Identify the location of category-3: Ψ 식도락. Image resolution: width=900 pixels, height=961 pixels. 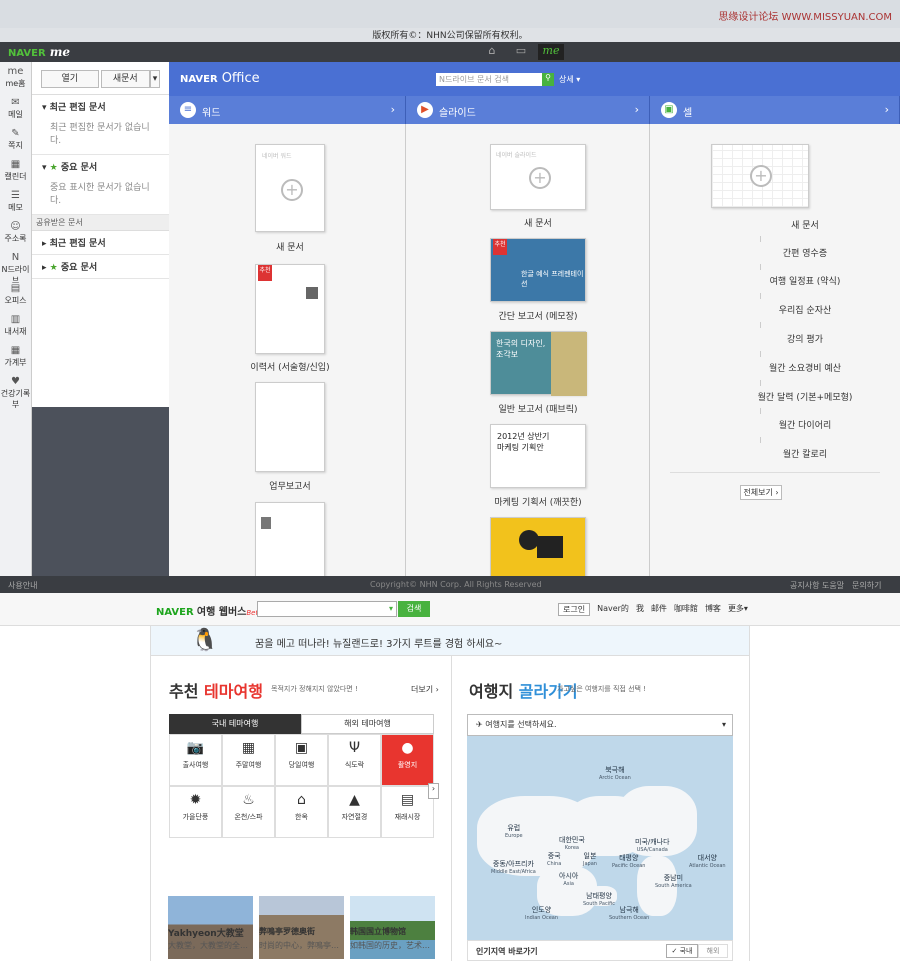
(354, 760).